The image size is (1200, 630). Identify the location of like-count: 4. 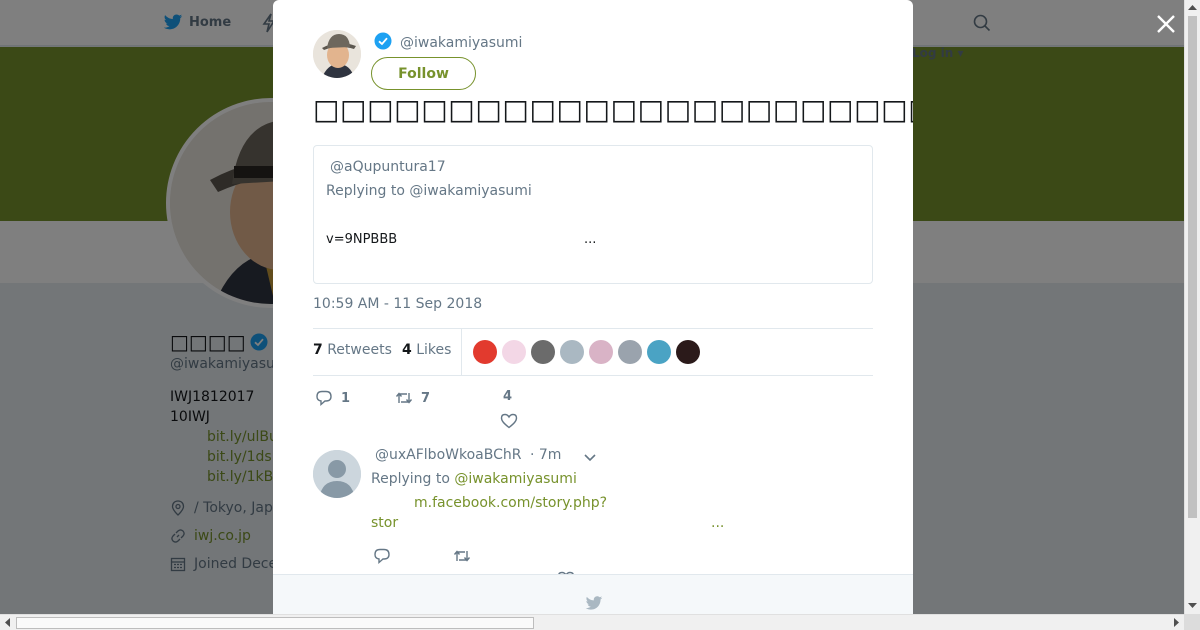
(508, 396).